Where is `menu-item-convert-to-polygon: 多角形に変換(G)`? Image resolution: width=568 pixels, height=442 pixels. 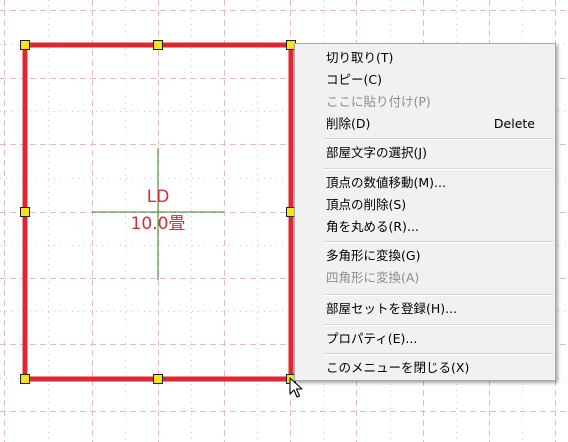
menu-item-convert-to-polygon: 多角形に変換(G) is located at coordinates (425, 256).